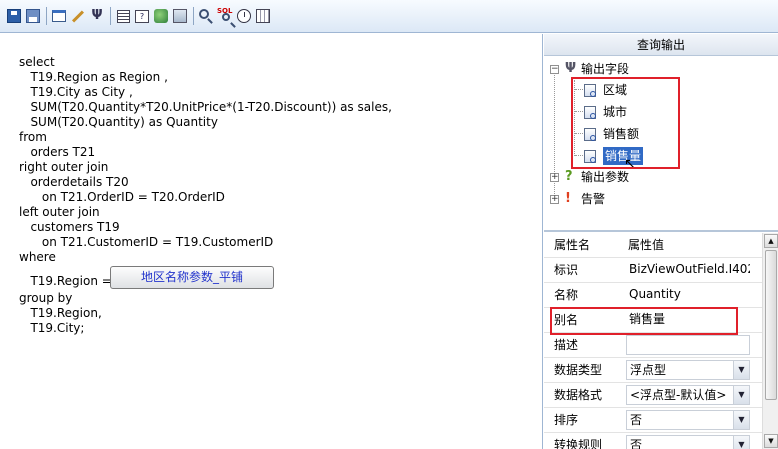  I want to click on wizard-icon, so click(78, 16).